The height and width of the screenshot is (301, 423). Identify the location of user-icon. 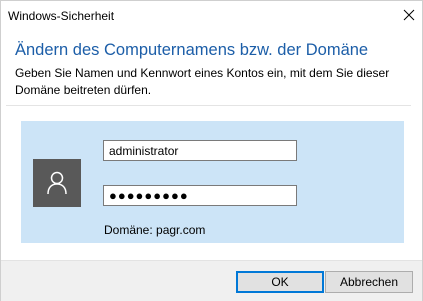
(57, 183).